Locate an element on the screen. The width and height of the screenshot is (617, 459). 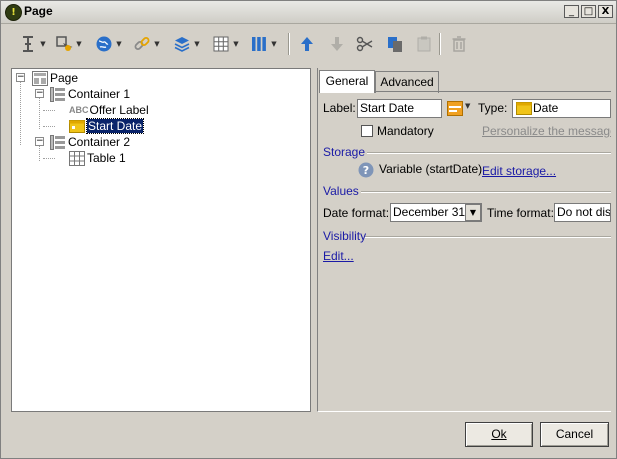
insert-form-dropdown: ▼ is located at coordinates (79, 44).